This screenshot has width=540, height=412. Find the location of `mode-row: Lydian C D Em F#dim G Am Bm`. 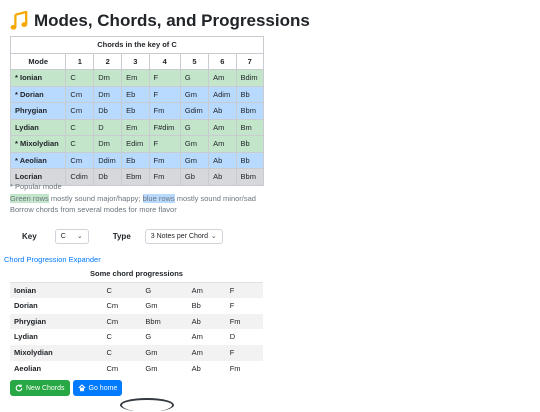

mode-row: Lydian C D Em F#dim G Am Bm is located at coordinates (137, 127).